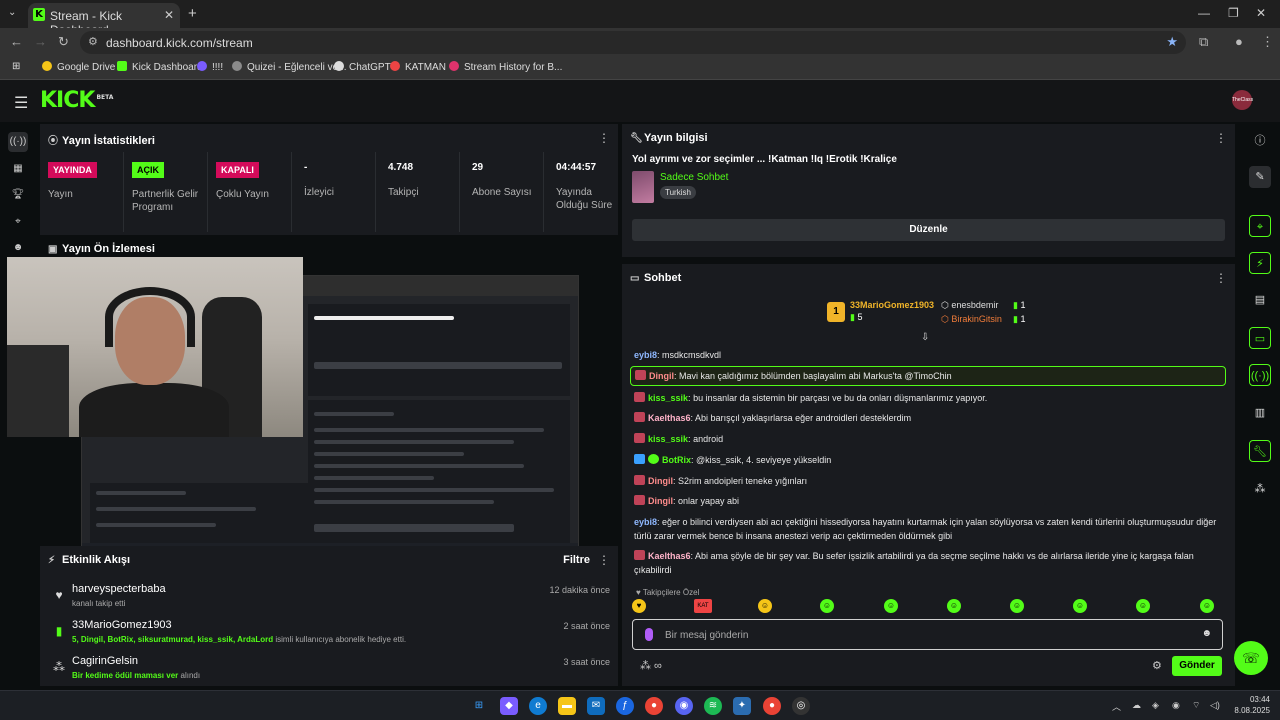 The width and height of the screenshot is (1280, 720). Describe the element at coordinates (925, 635) in the screenshot. I see `chat-message-input` at that location.